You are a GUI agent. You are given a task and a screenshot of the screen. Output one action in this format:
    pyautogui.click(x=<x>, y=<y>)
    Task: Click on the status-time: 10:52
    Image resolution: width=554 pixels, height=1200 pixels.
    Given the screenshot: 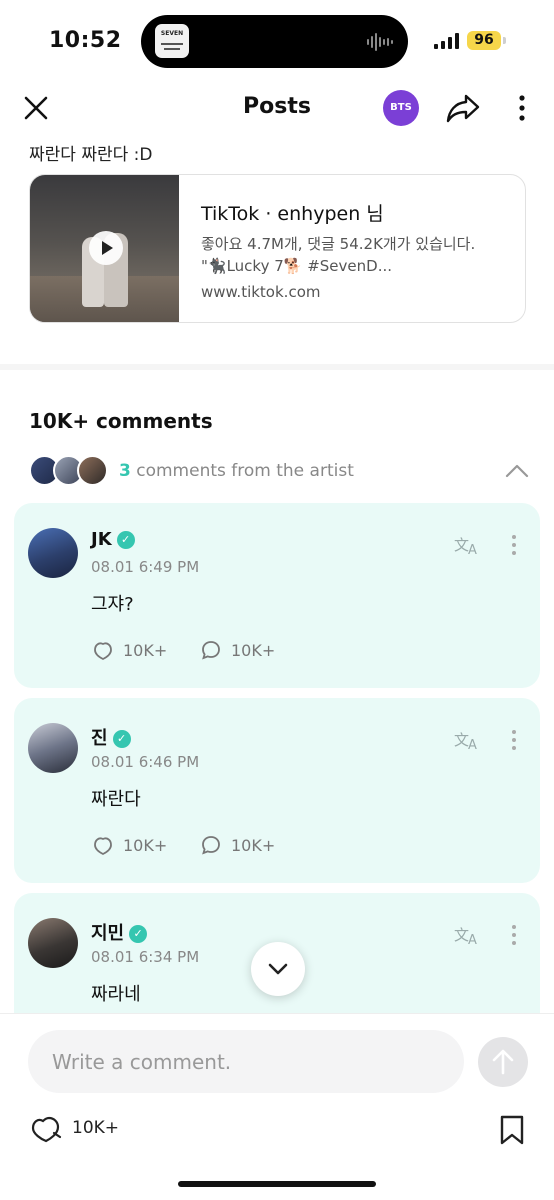 What is the action you would take?
    pyautogui.click(x=85, y=40)
    